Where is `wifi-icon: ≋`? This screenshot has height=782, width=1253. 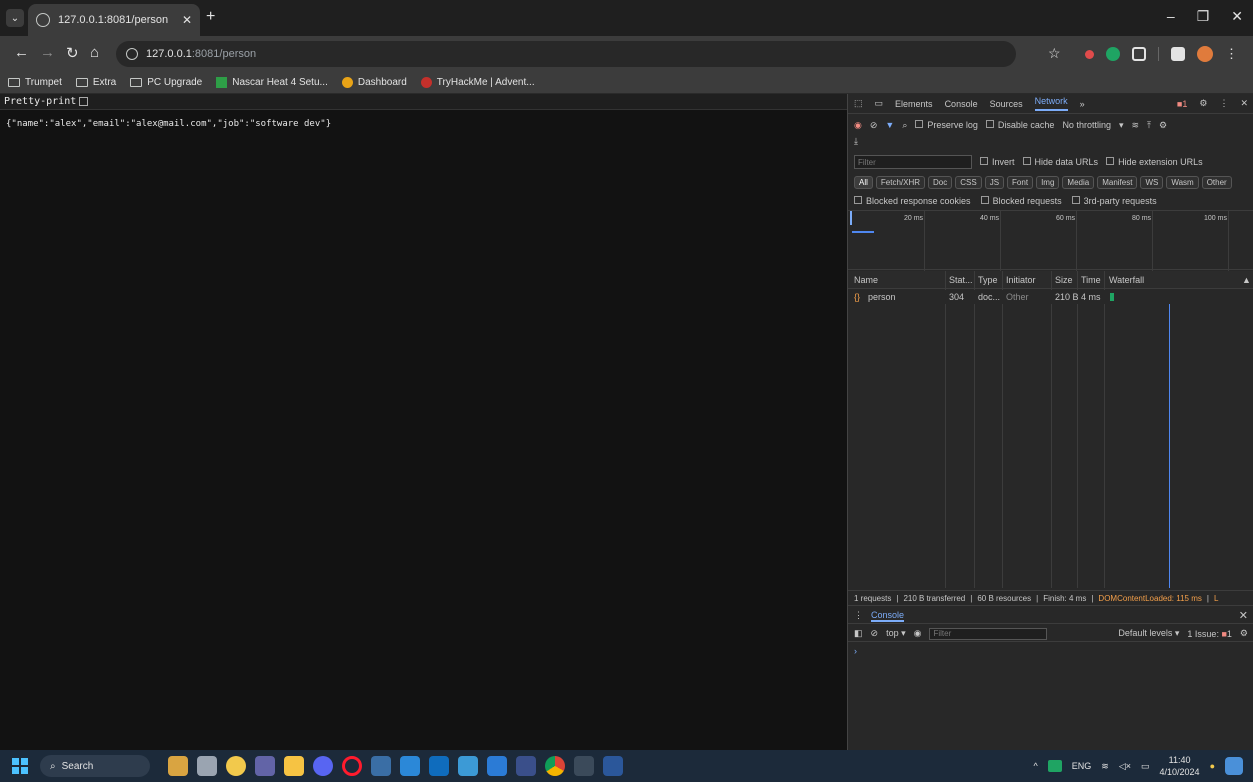
wifi-icon: ≋ is located at coordinates (1105, 766).